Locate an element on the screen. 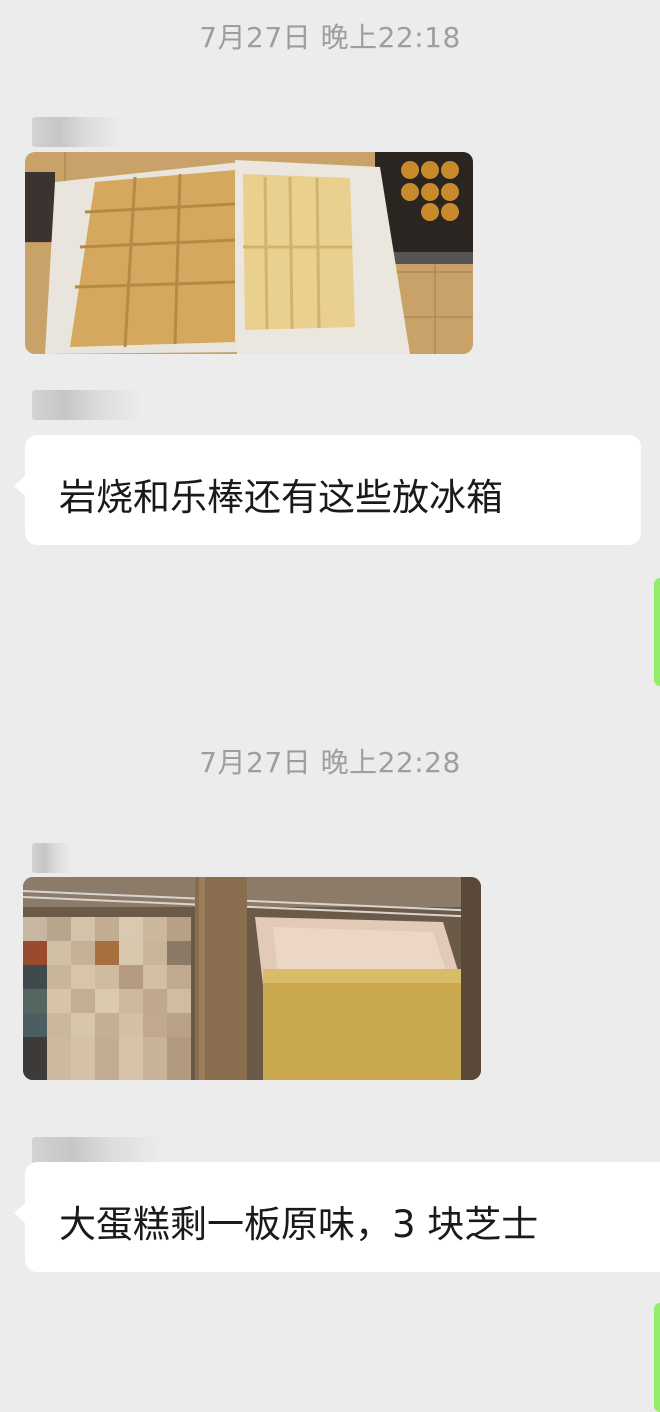 The width and height of the screenshot is (660, 1412). message-timestamp: 7月27日 晚上22:28 is located at coordinates (330, 762).